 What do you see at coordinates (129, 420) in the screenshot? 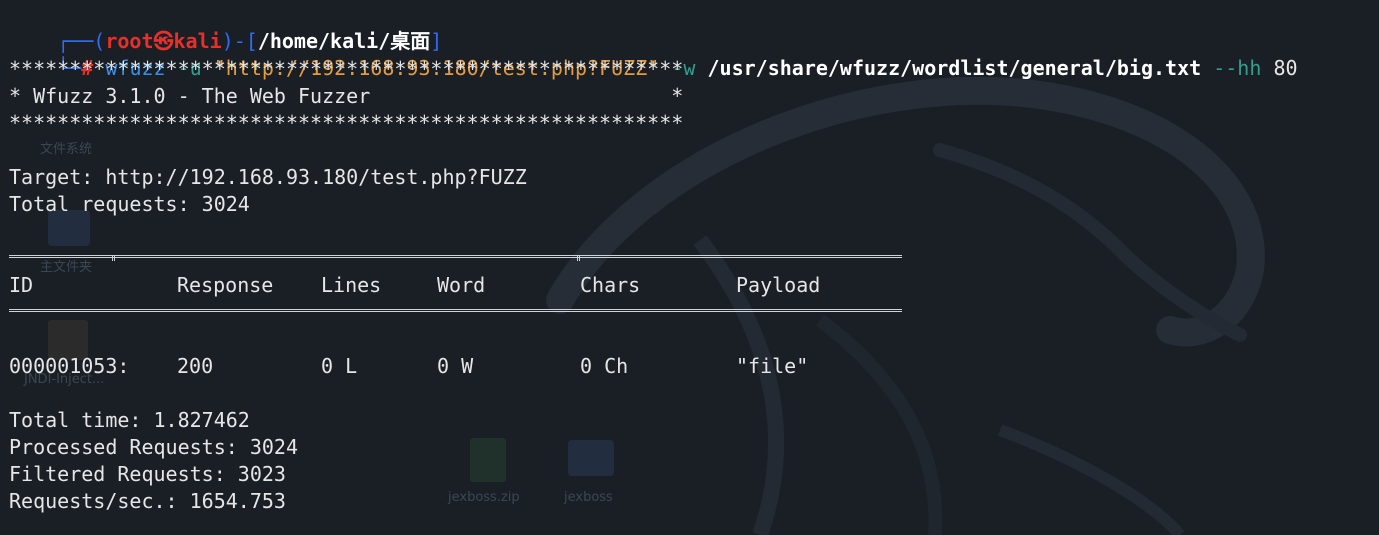
I see `total-time-line: Total time: 1.827462` at bounding box center [129, 420].